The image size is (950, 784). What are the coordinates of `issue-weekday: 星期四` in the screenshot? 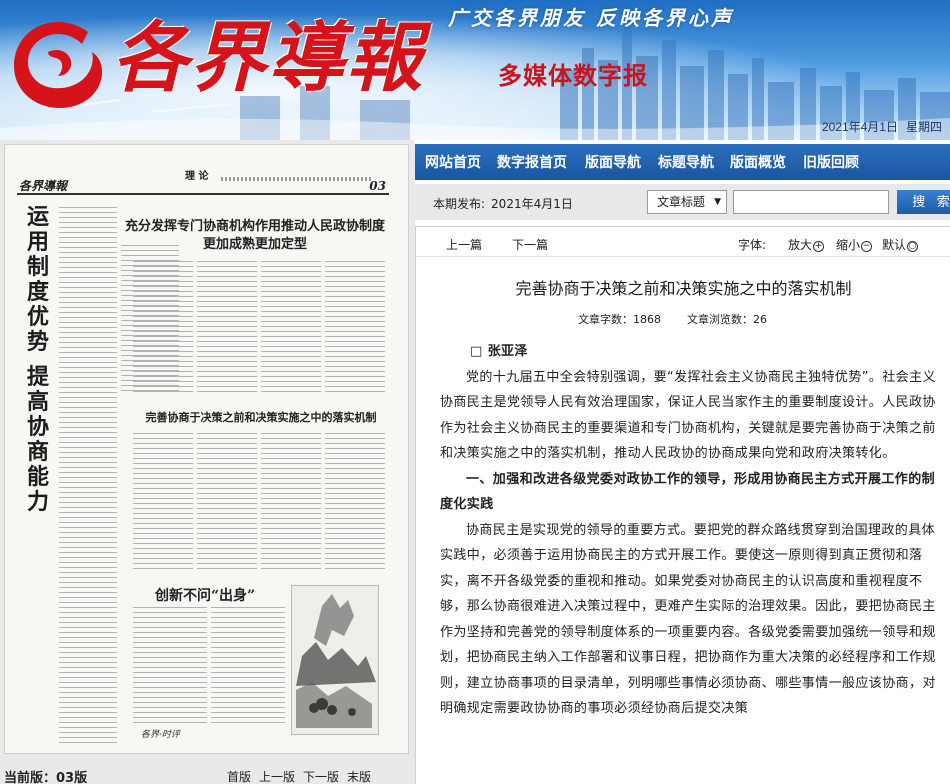 It's located at (923, 127).